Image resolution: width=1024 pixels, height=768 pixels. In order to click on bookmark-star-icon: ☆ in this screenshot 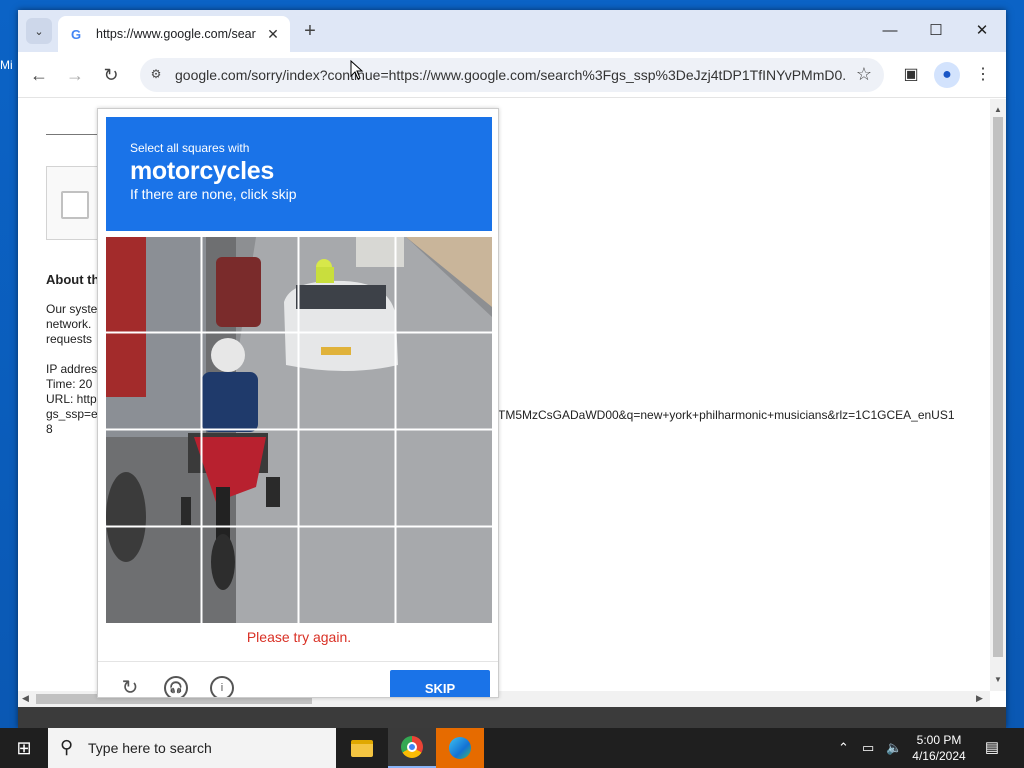, I will do `click(864, 74)`.